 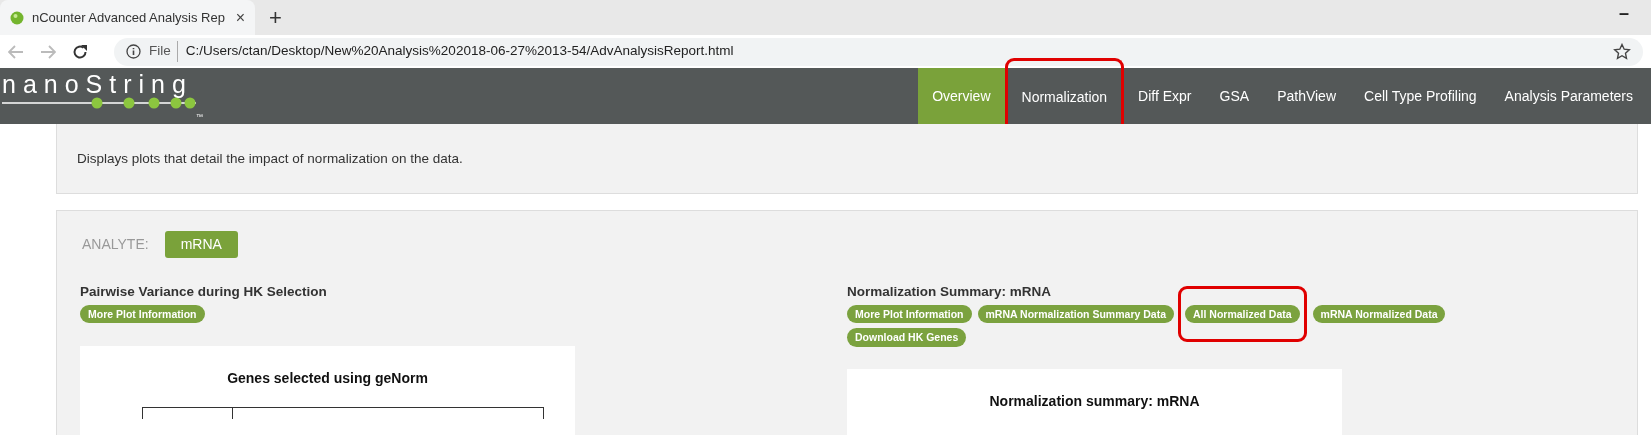 What do you see at coordinates (327, 379) in the screenshot?
I see `plot-title: Genes selected using geNorm` at bounding box center [327, 379].